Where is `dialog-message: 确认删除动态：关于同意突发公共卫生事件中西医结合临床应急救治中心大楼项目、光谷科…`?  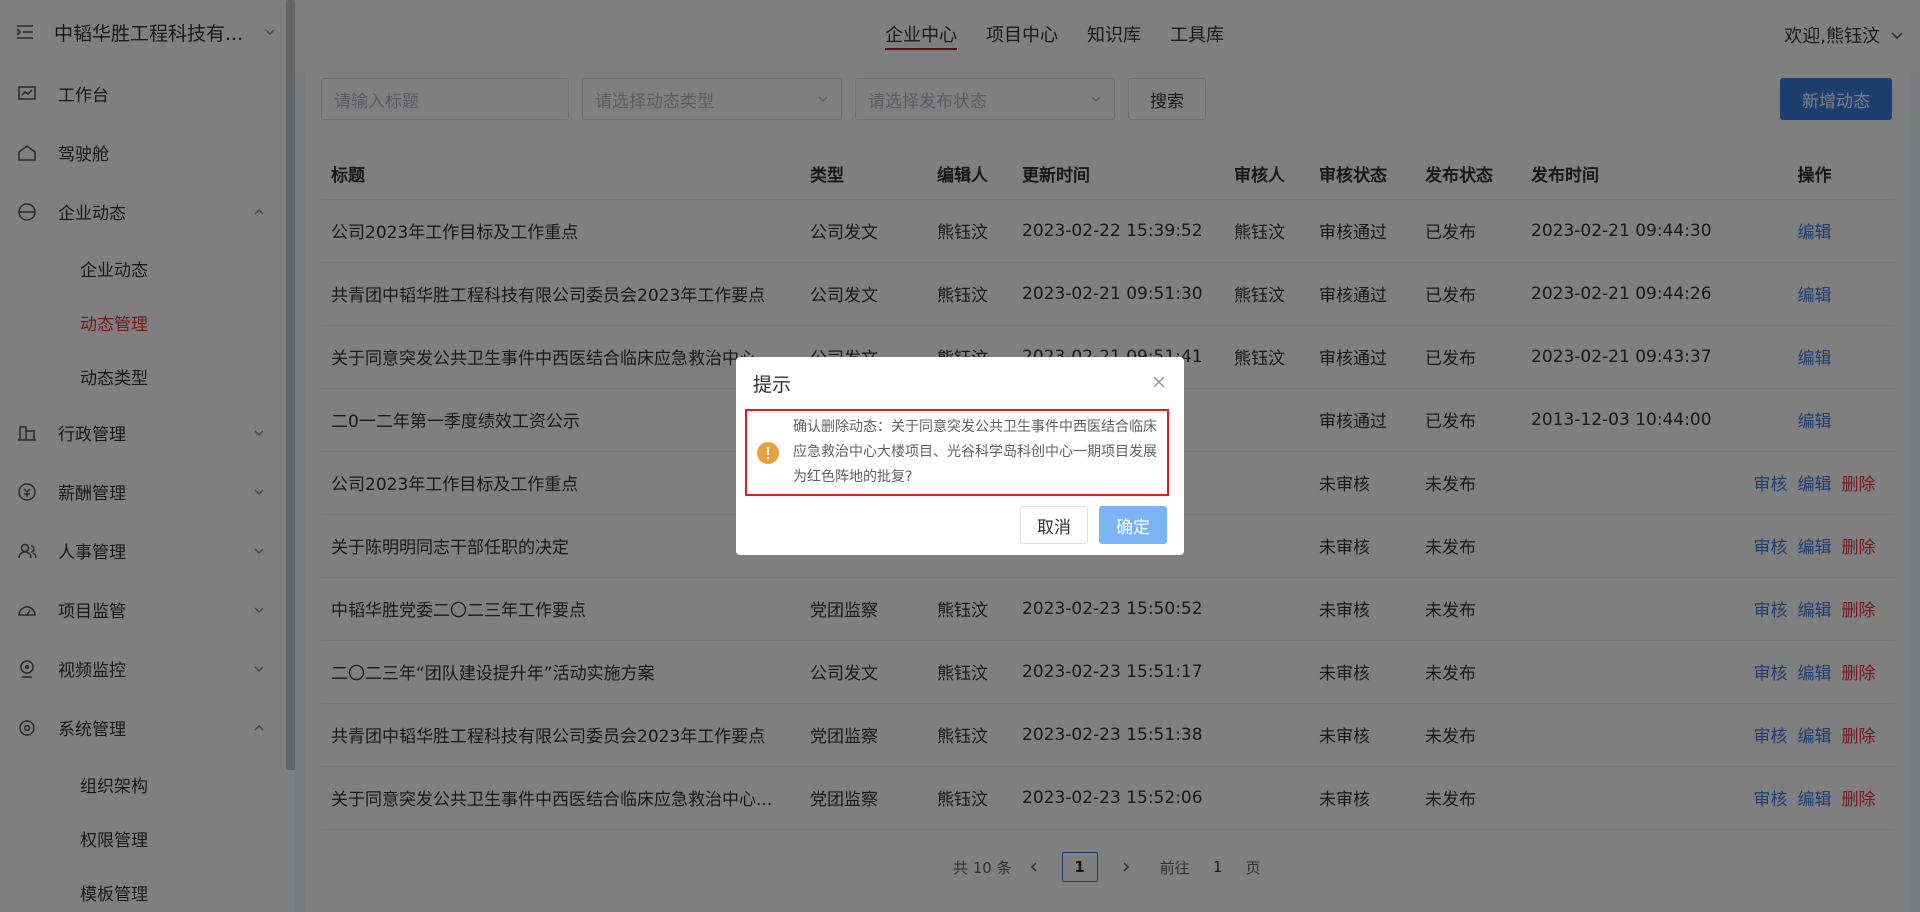
dialog-message: 确认删除动态：关于同意突发公共卫生事件中西医结合临床应急救治中心大楼项目、光谷科… is located at coordinates (975, 452).